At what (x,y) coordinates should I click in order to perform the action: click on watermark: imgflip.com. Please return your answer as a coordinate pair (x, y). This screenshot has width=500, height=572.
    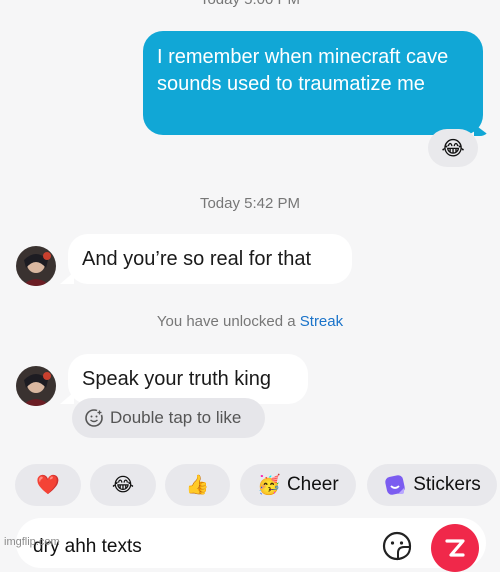
    Looking at the image, I should click on (32, 542).